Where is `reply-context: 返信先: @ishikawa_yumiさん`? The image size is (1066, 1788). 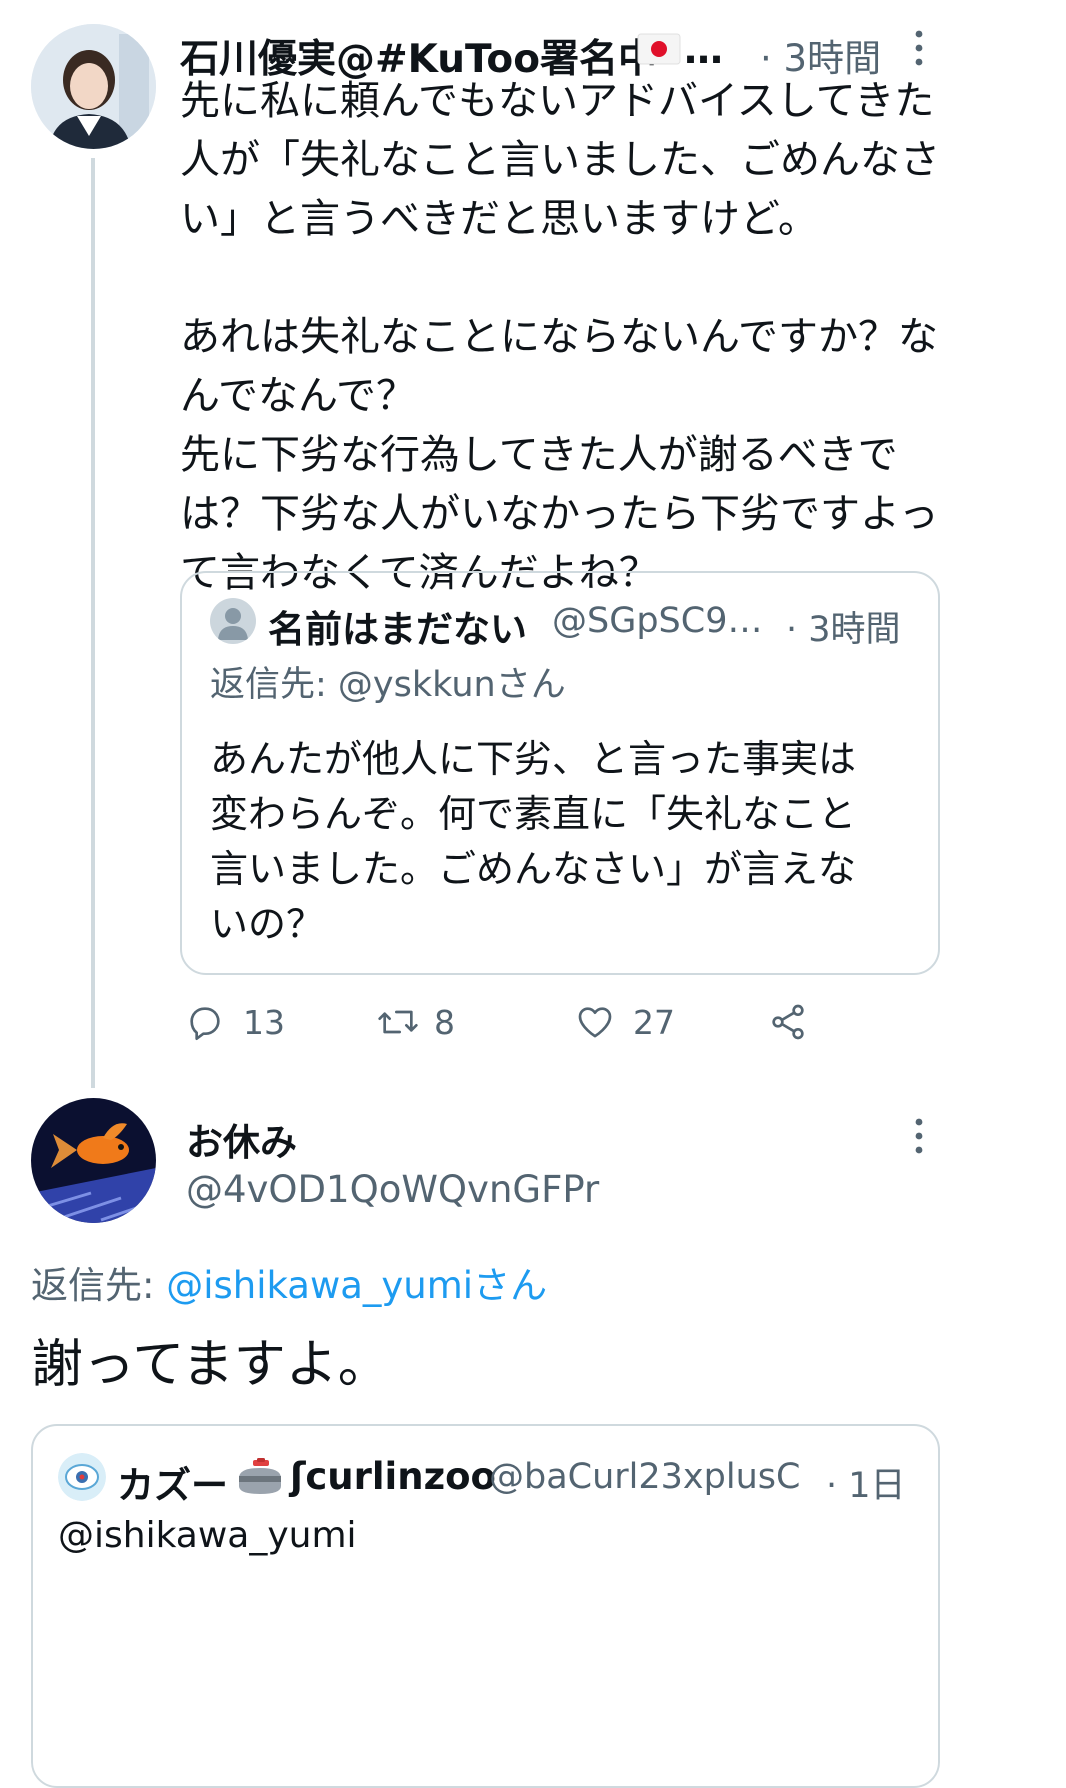 reply-context: 返信先: @ishikawa_yumiさん is located at coordinates (289, 1282).